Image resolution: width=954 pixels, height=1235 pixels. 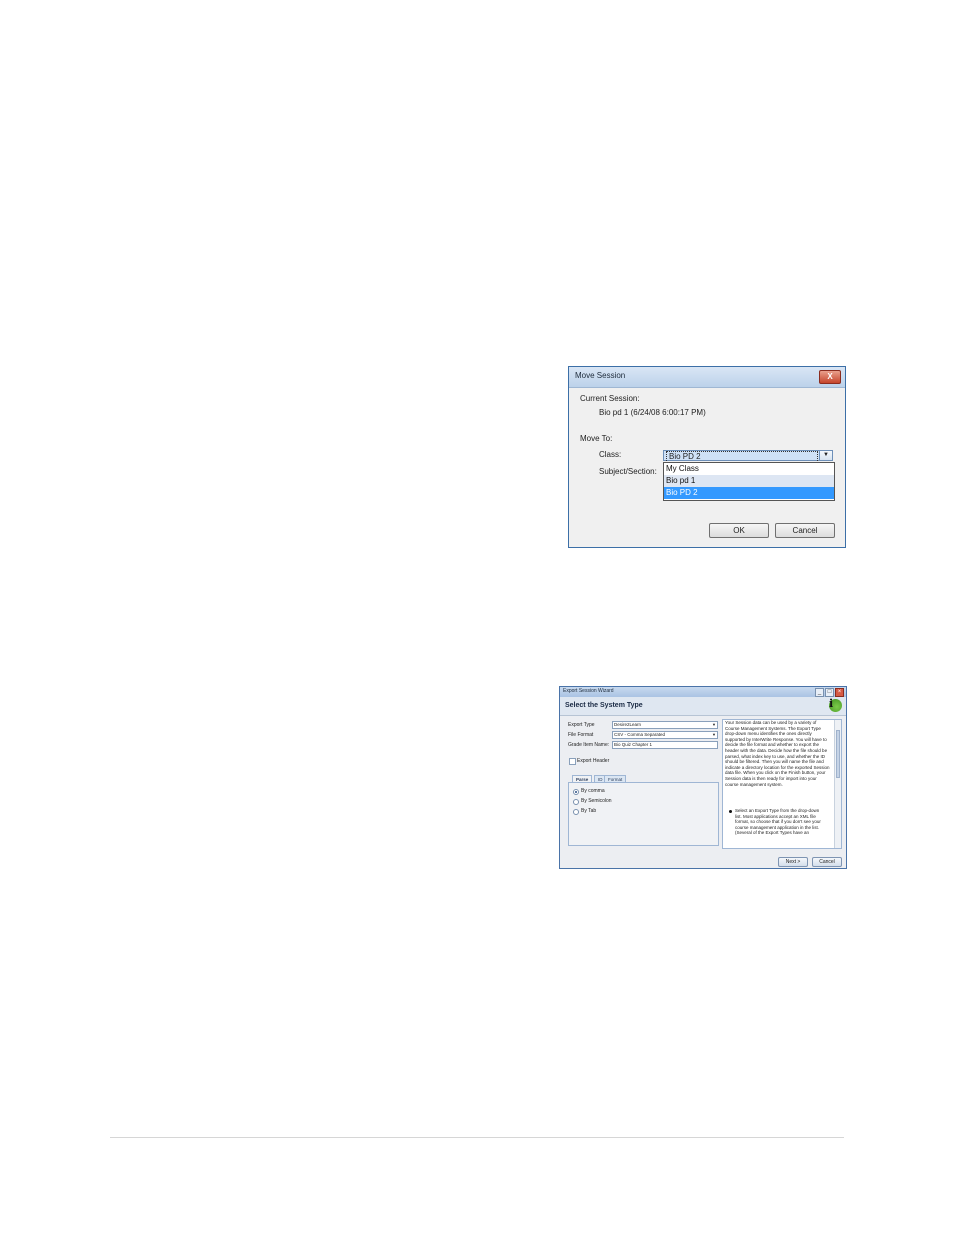 What do you see at coordinates (593, 791) in the screenshot?
I see `radio-by-comma-label: By comma` at bounding box center [593, 791].